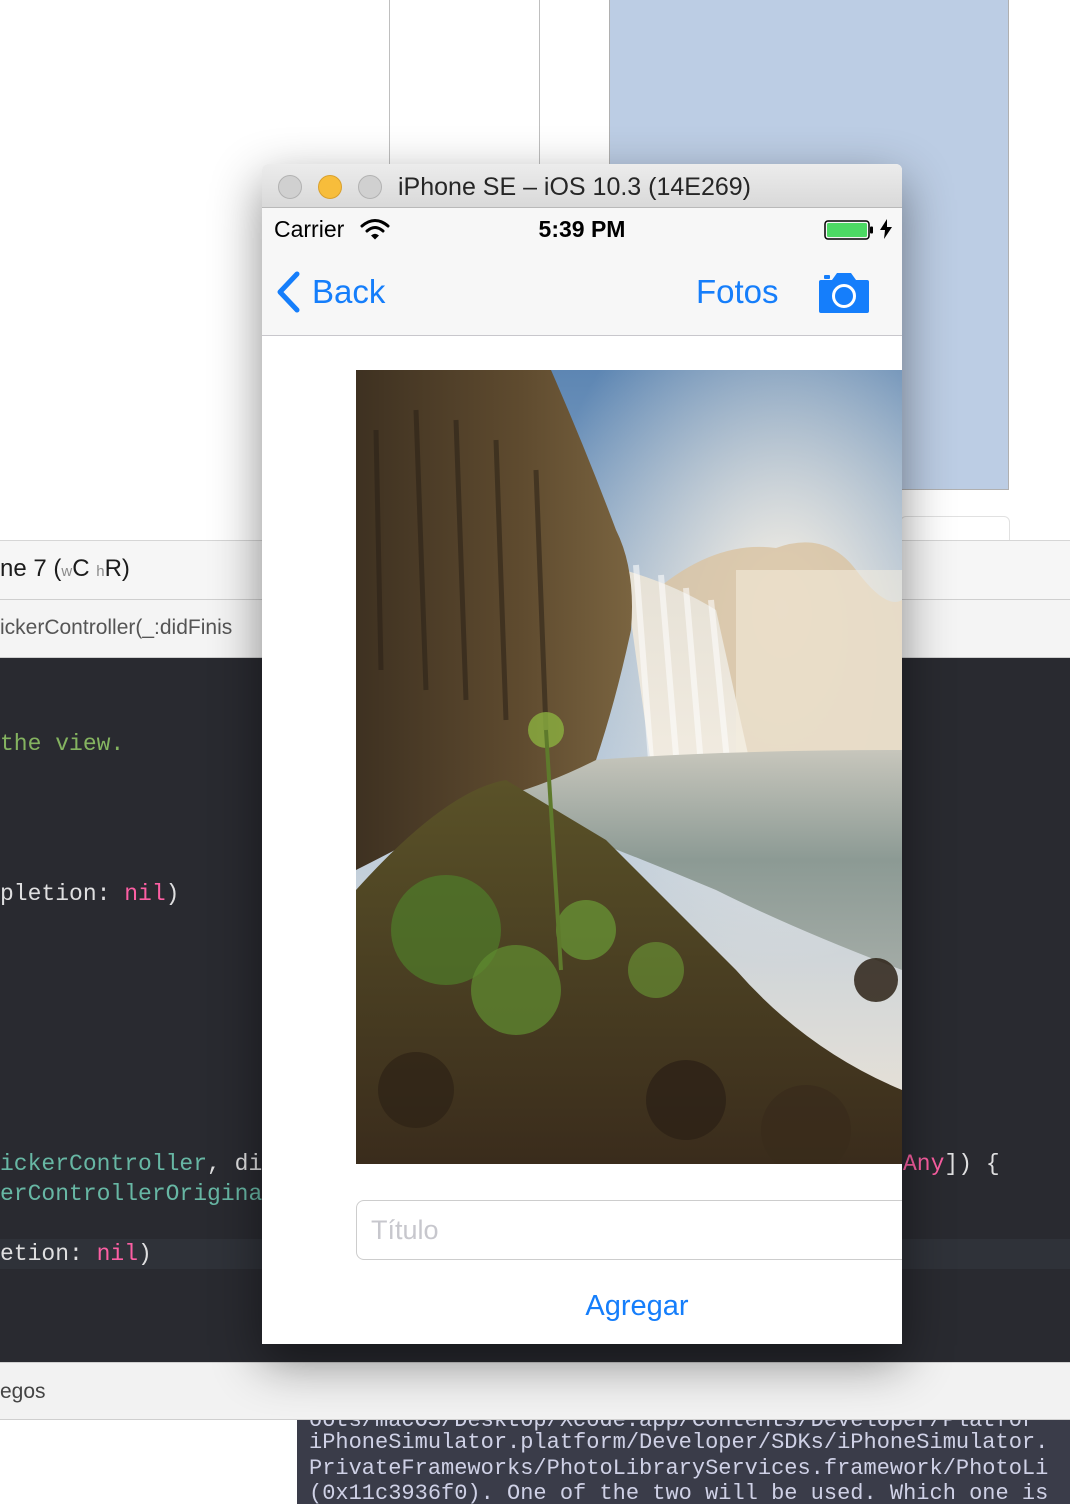  Describe the element at coordinates (67, 571) in the screenshot. I see `size-class-w: w` at that location.